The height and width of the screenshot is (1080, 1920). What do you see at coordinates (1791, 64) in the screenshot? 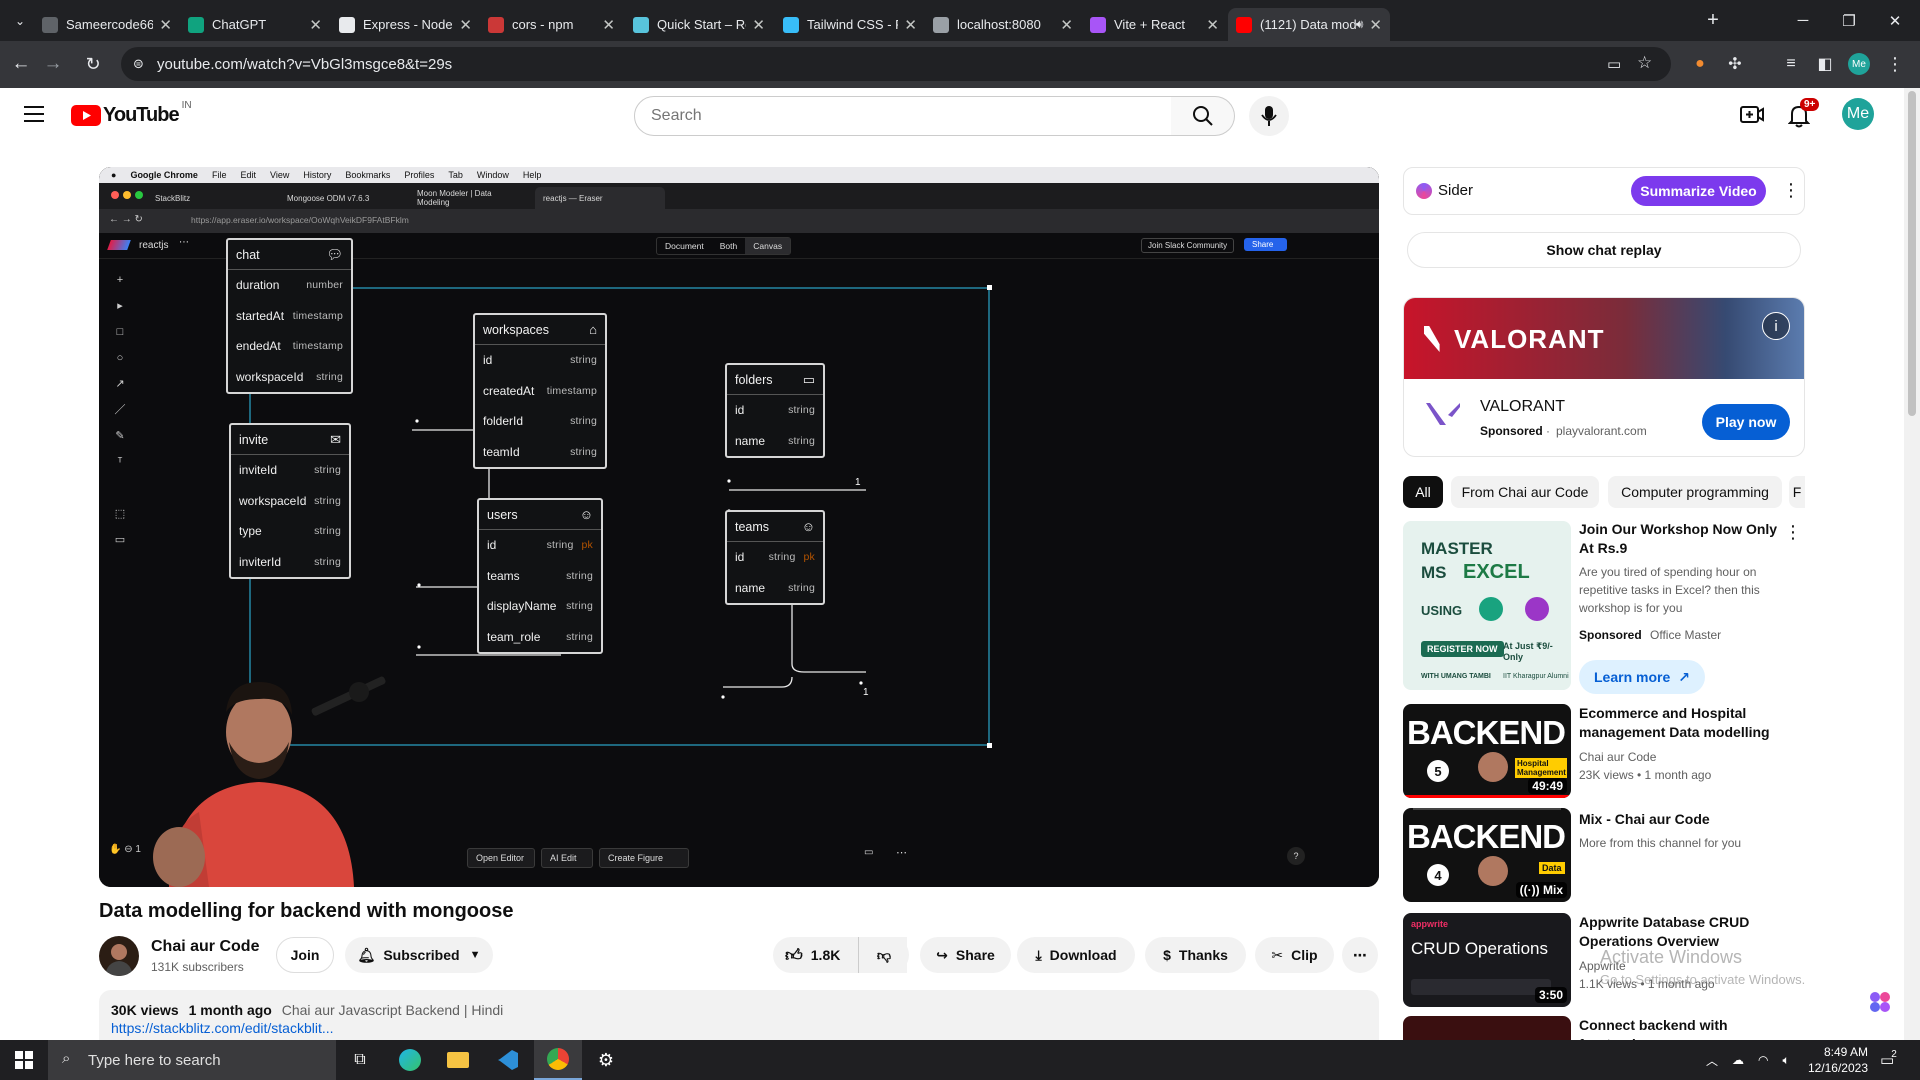
I see `media-control-icon: ≡` at bounding box center [1791, 64].